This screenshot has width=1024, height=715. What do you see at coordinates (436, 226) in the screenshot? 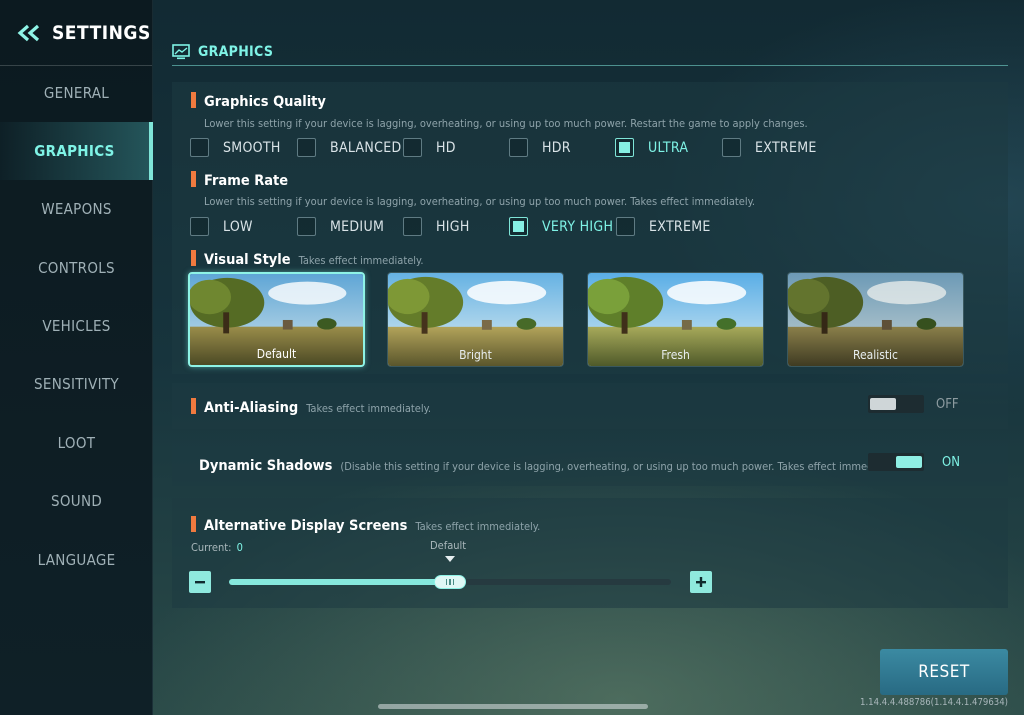
I see `frame-option-high: HIGH` at bounding box center [436, 226].